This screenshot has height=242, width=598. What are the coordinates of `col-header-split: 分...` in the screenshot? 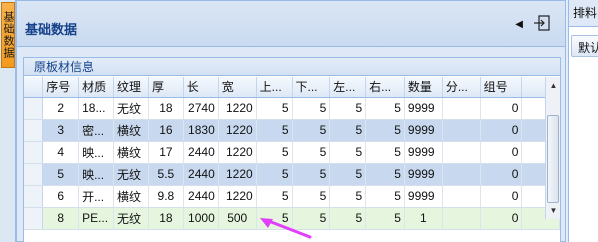 It's located at (461, 87).